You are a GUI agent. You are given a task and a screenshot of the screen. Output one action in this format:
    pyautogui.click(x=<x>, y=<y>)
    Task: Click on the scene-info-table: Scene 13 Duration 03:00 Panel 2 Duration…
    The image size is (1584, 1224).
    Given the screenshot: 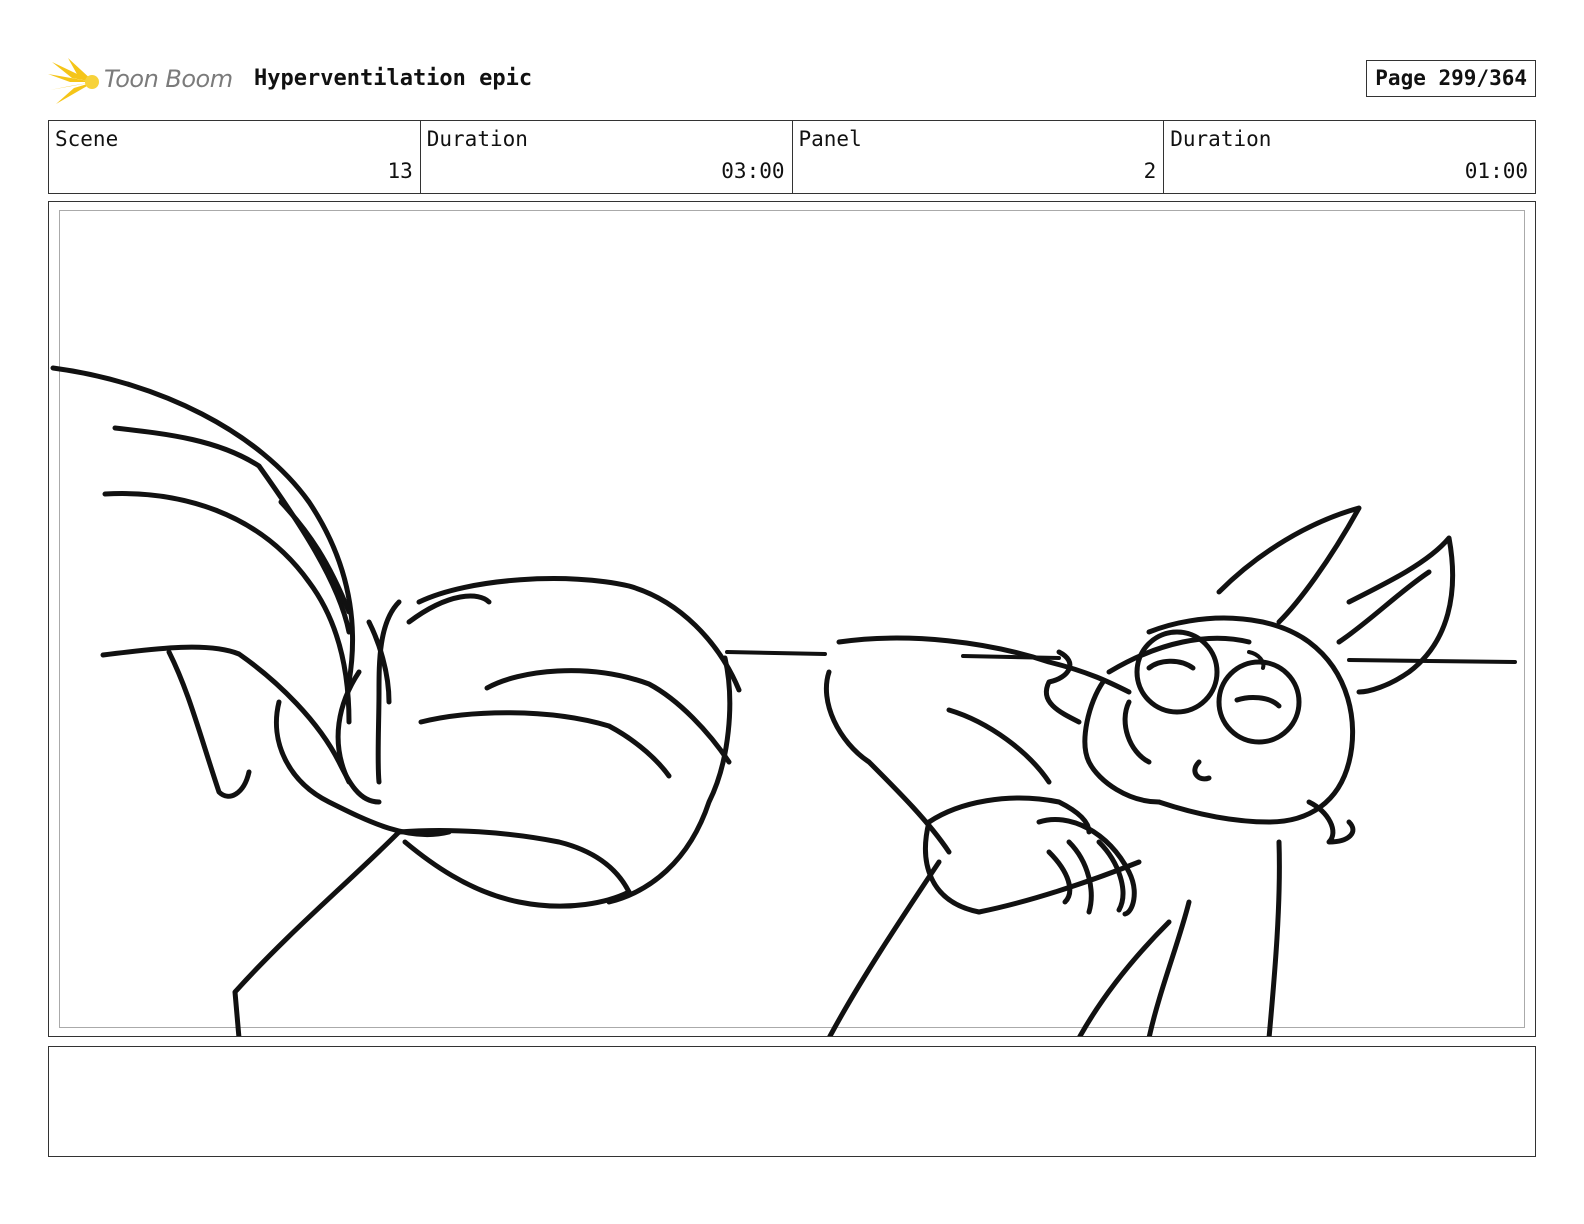 What is the action you would take?
    pyautogui.click(x=792, y=157)
    